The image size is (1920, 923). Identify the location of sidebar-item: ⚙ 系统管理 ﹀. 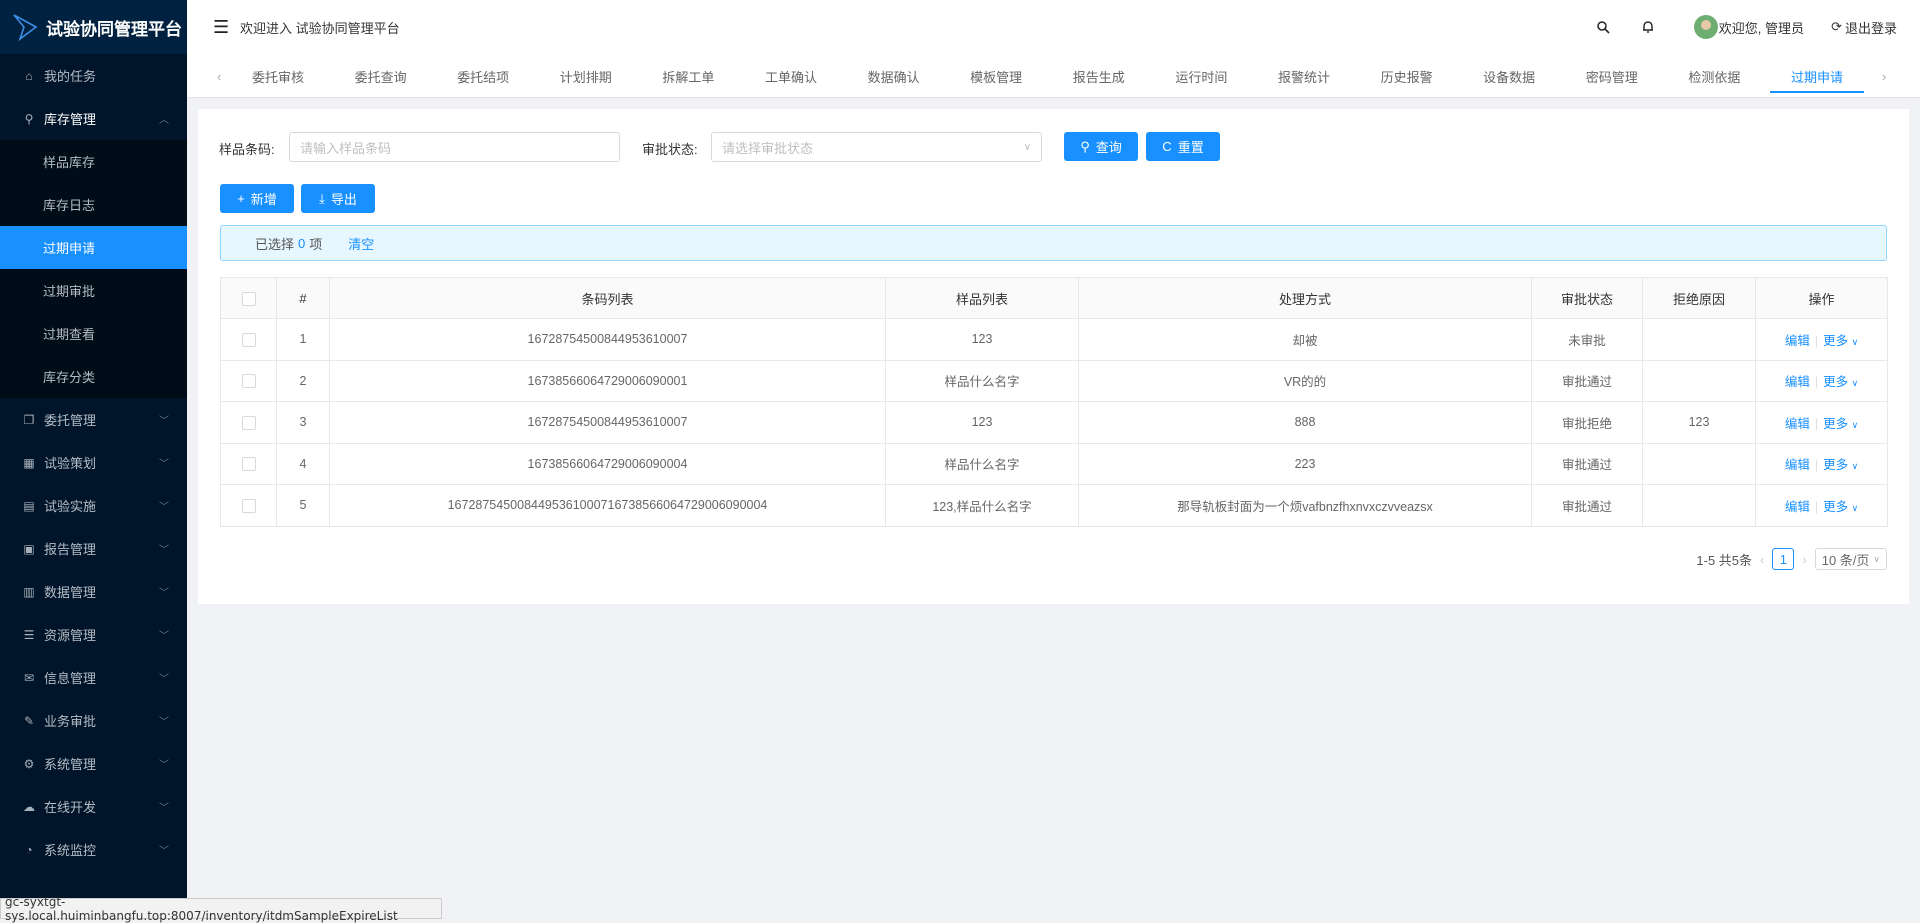
(93, 763).